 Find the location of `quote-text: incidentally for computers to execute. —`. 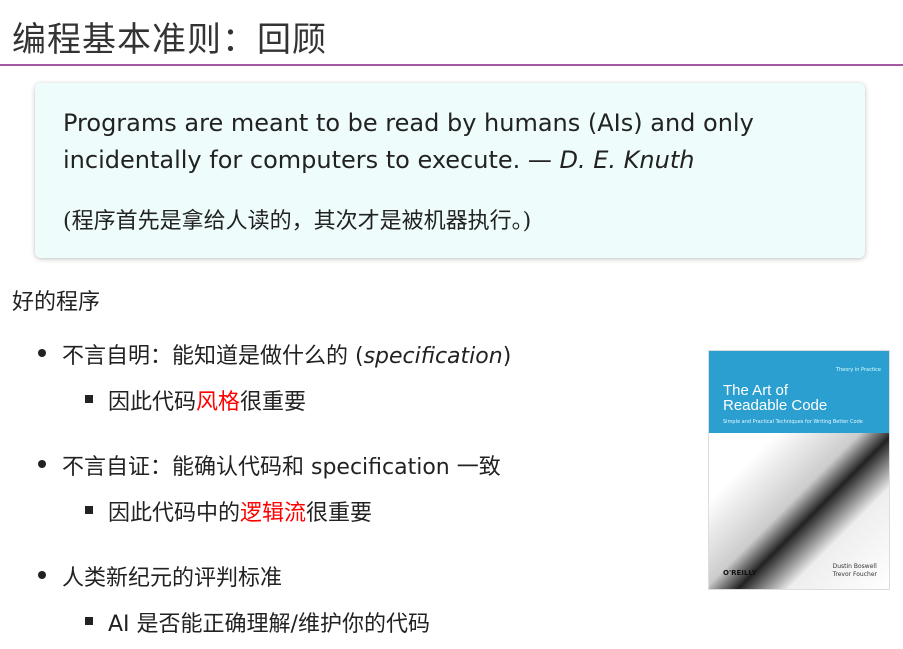

quote-text: incidentally for computers to execute. — is located at coordinates (311, 160).